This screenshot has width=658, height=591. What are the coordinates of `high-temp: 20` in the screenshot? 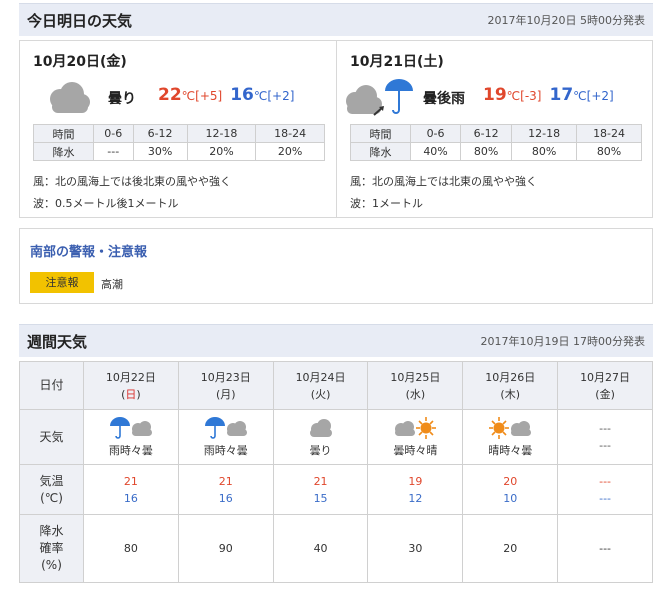 It's located at (510, 481).